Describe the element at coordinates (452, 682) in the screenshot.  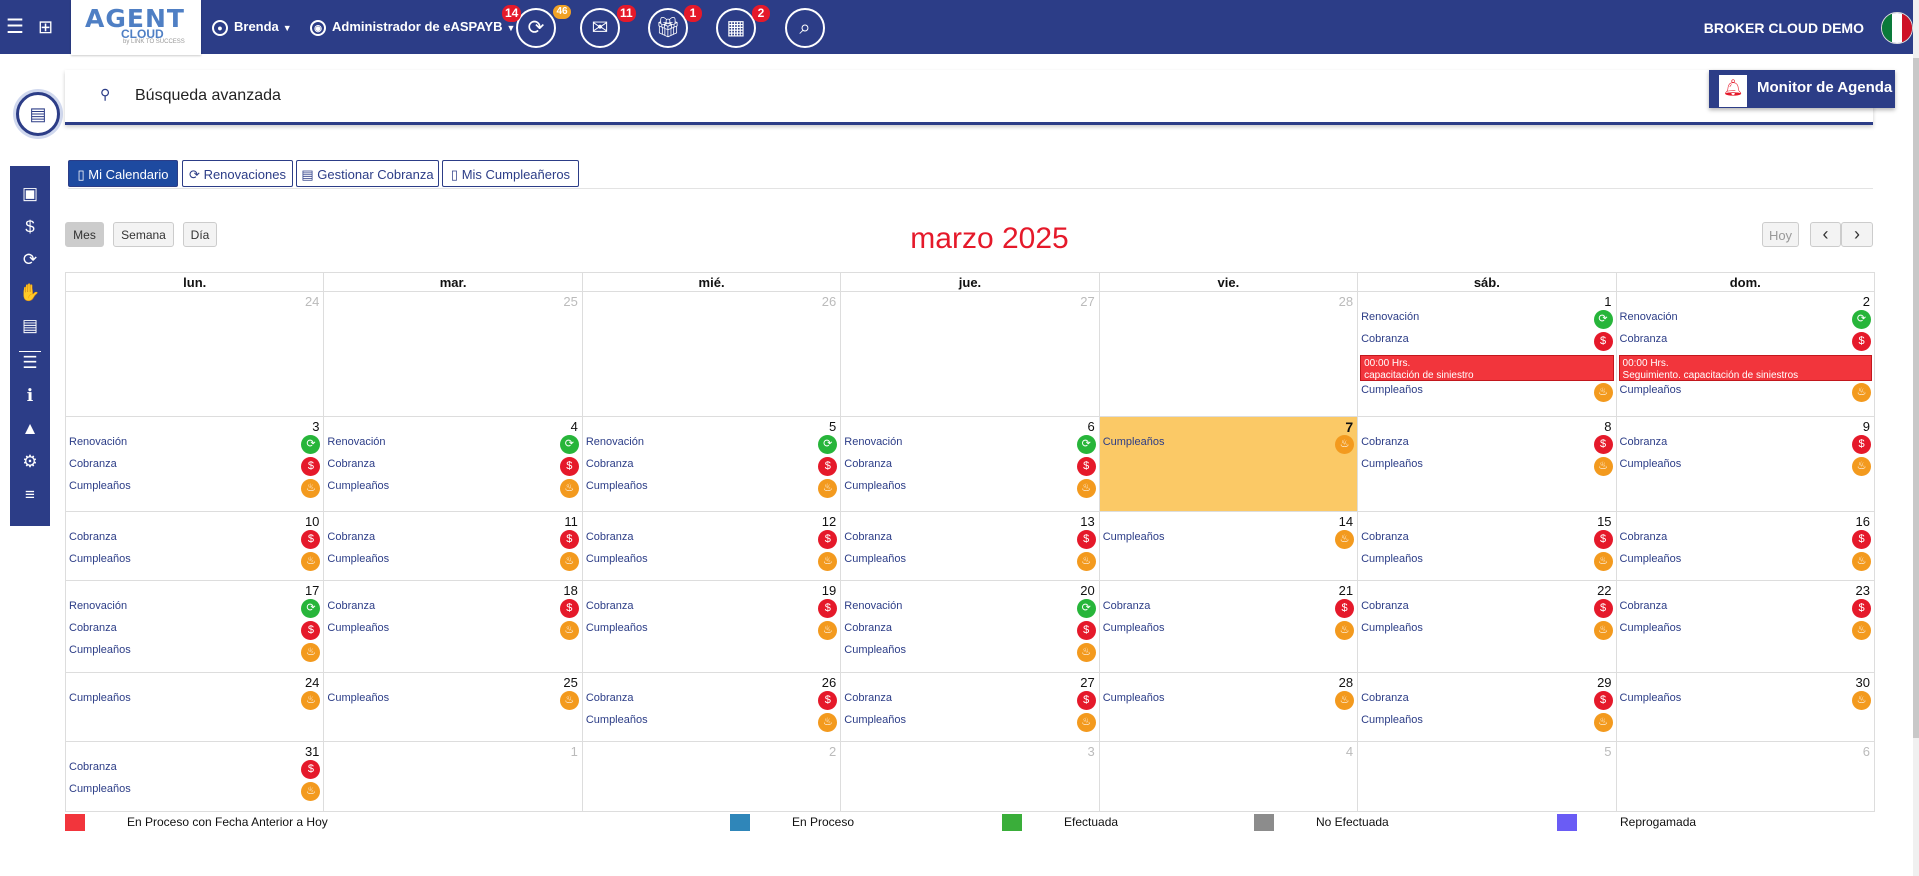
I see `day-number: 25` at that location.